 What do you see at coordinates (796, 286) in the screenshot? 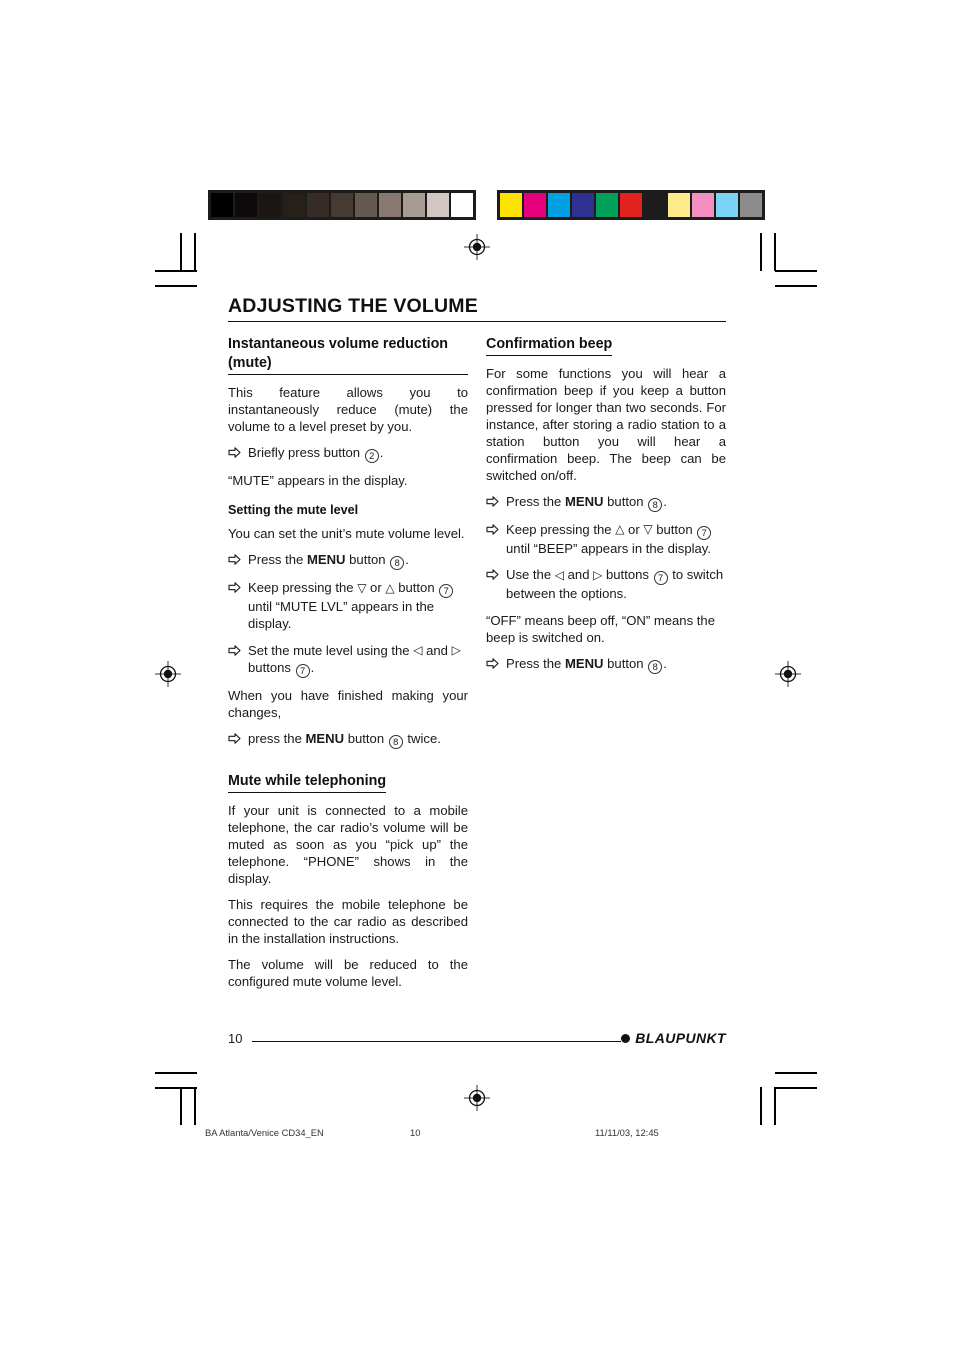
I see `crop-mark-top-right-h2` at bounding box center [796, 286].